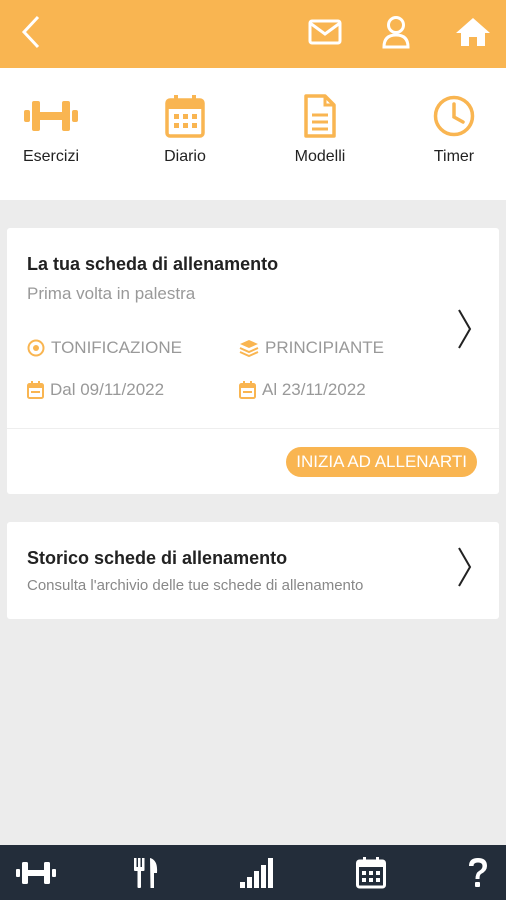  I want to click on quick-nav-label: Diario, so click(185, 156).